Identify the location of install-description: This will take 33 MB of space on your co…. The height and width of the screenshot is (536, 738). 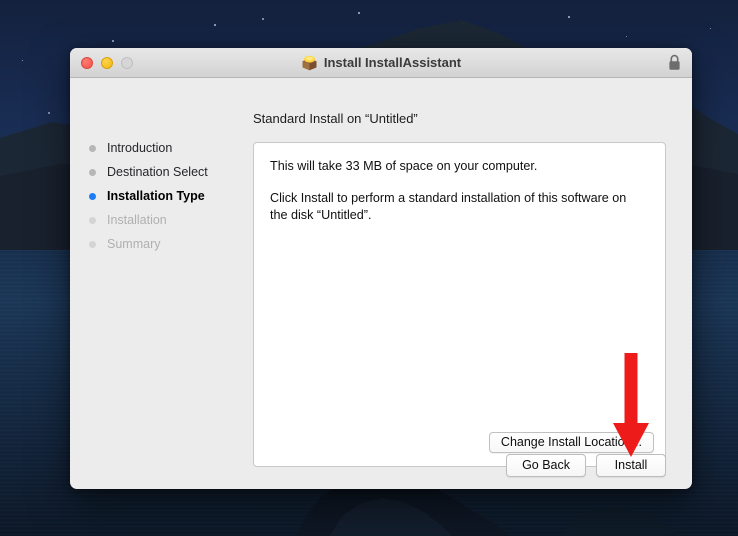
(459, 183).